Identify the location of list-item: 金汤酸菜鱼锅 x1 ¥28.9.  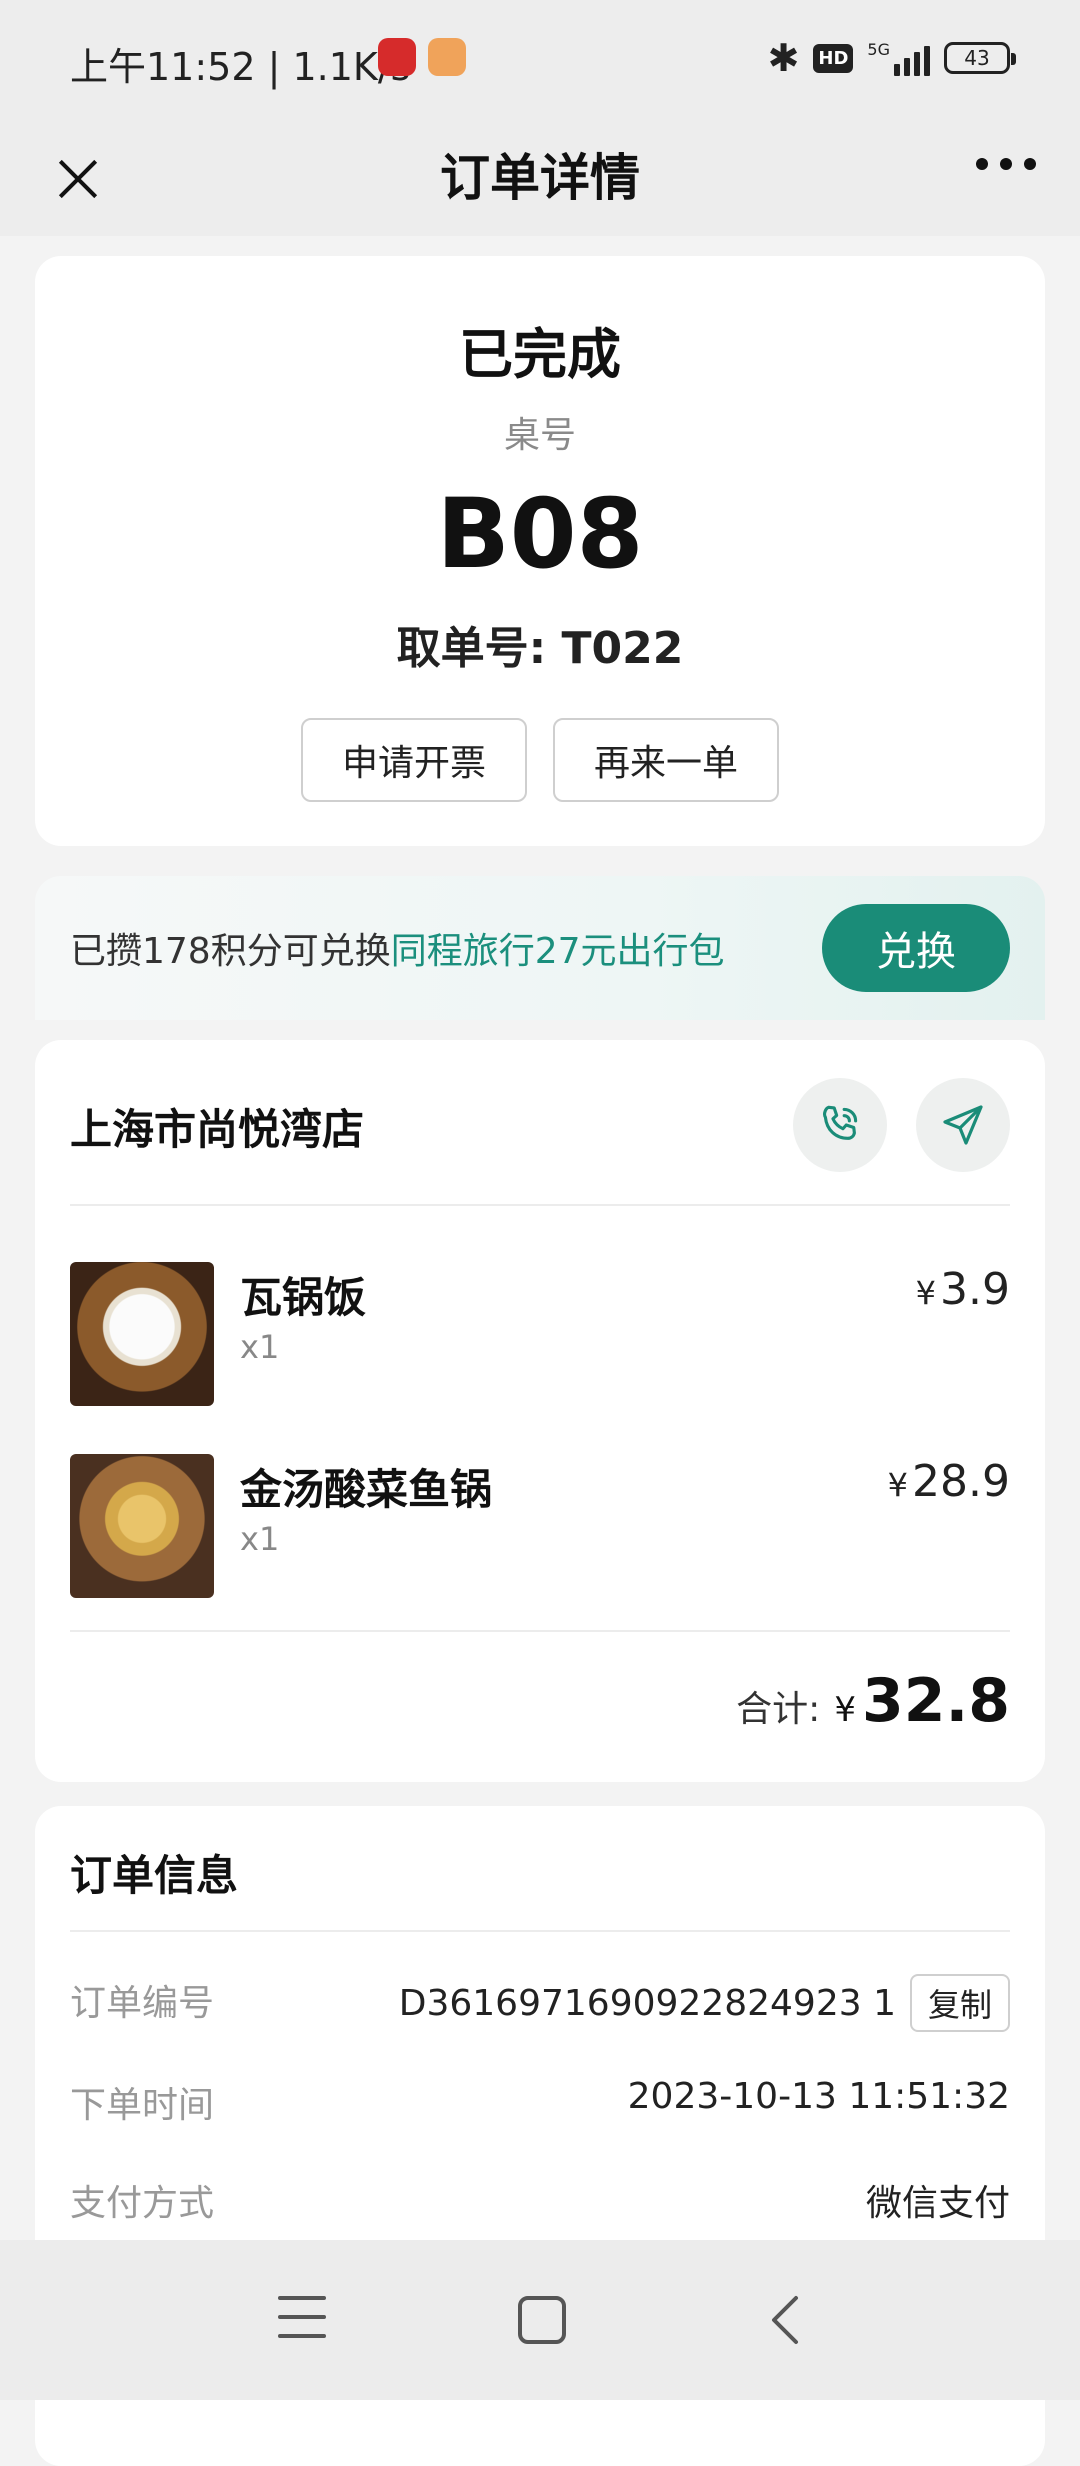
(540, 1526).